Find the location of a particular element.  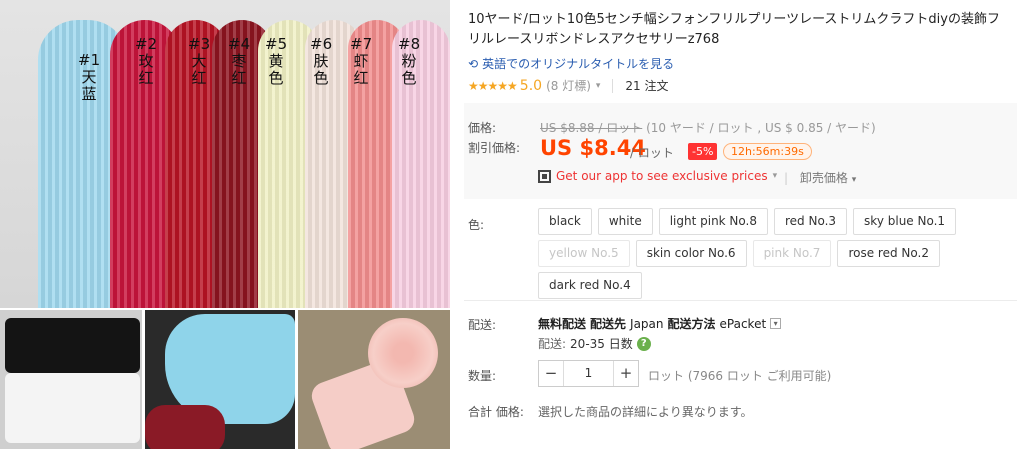

shipping-label: 配送: is located at coordinates (482, 325).